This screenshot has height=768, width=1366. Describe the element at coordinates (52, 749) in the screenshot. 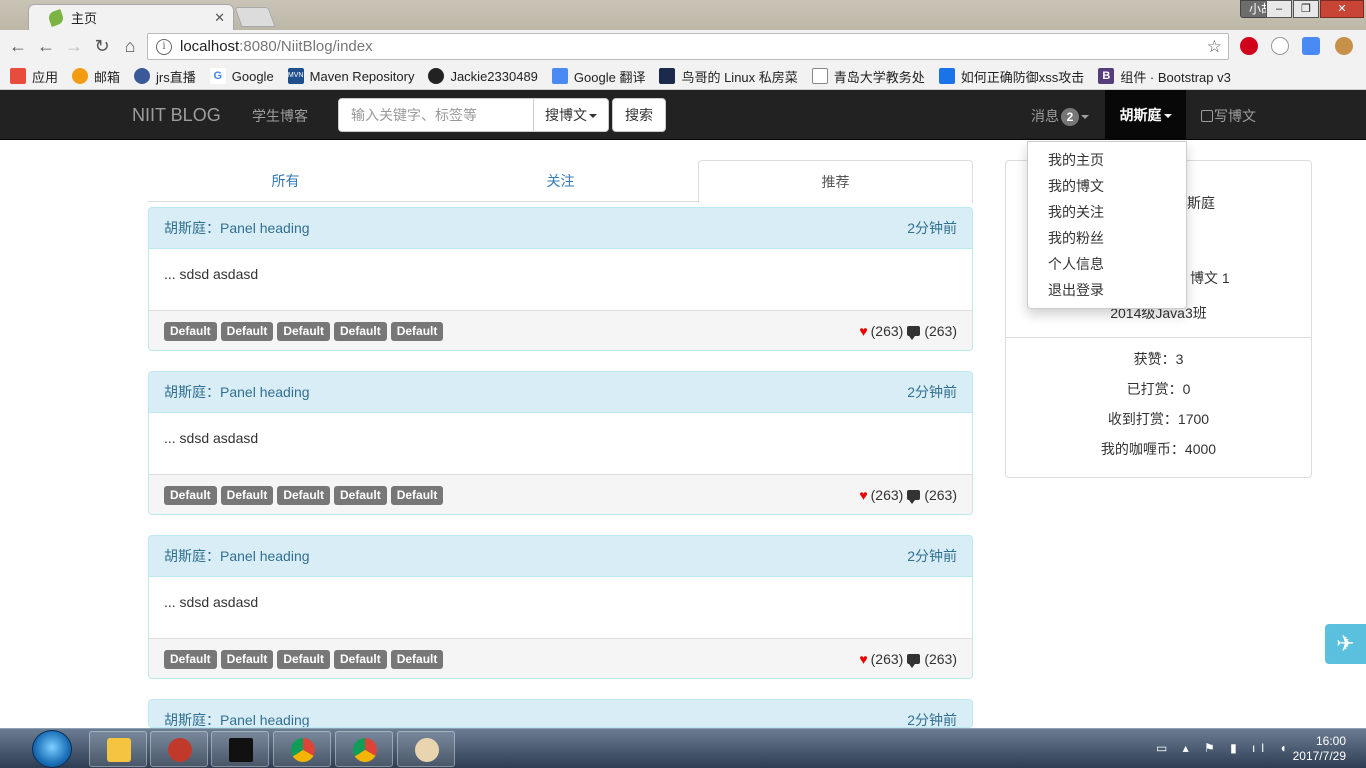

I see `start-button` at that location.